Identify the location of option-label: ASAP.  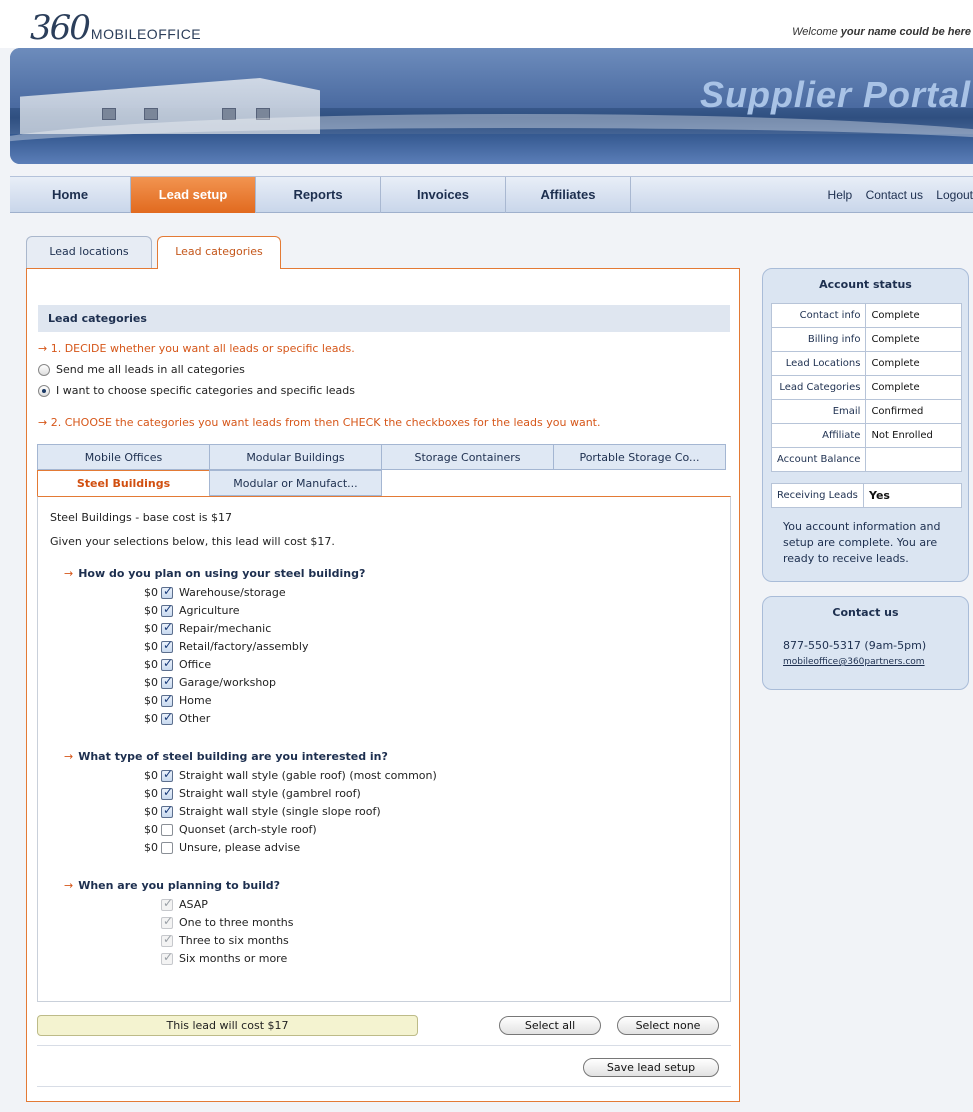
(193, 904).